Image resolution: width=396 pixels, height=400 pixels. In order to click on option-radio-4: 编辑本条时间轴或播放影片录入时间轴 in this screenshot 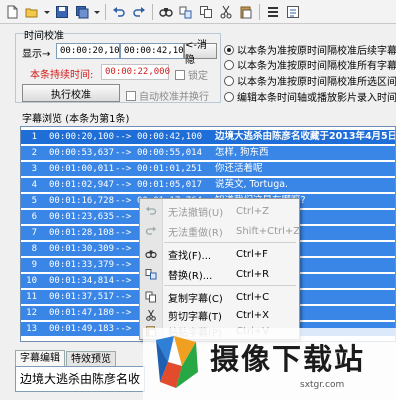, I will do `click(310, 96)`.